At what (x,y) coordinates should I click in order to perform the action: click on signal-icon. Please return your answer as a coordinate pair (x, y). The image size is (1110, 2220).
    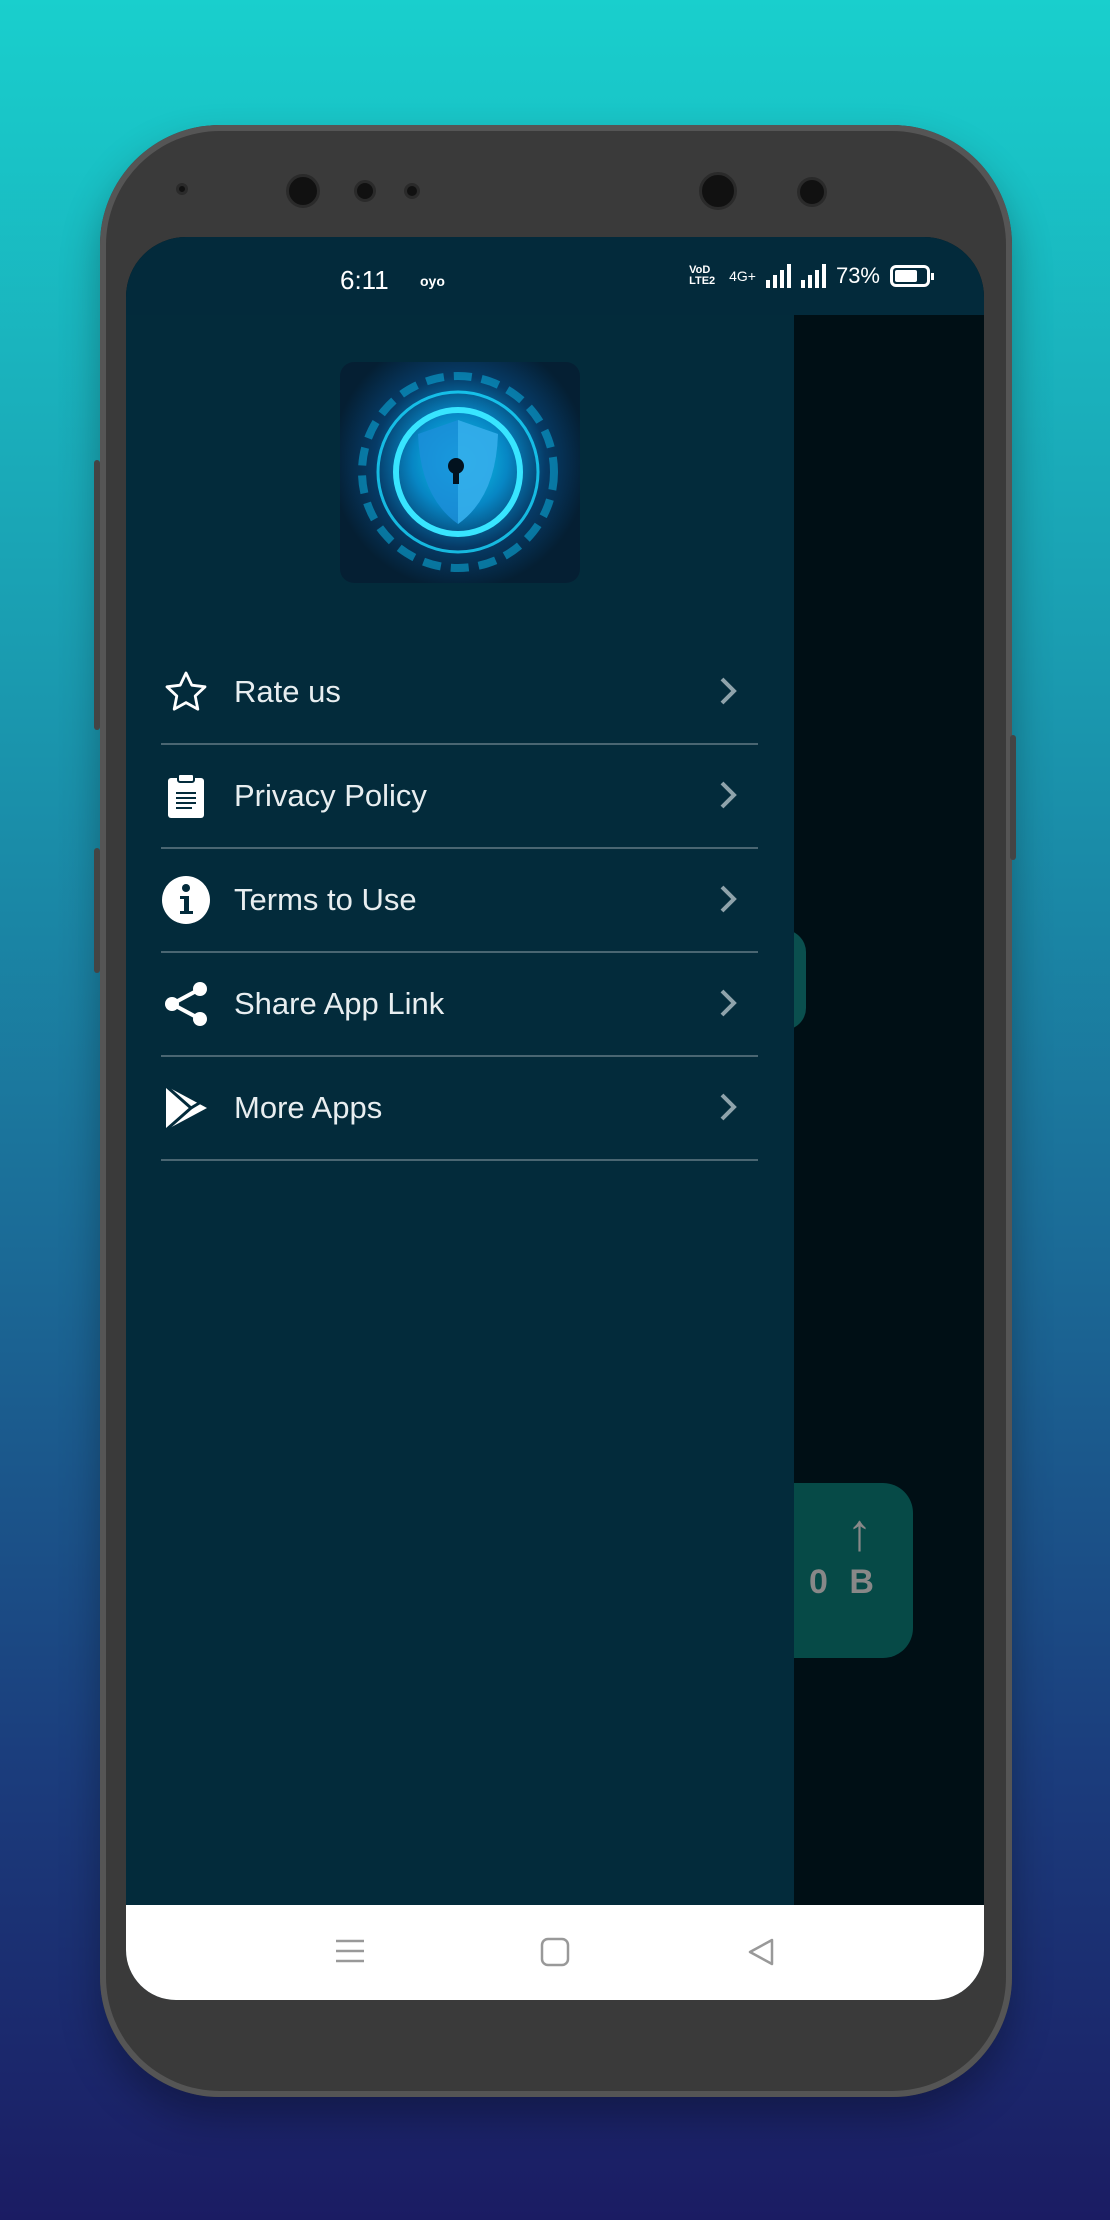
    Looking at the image, I should click on (778, 276).